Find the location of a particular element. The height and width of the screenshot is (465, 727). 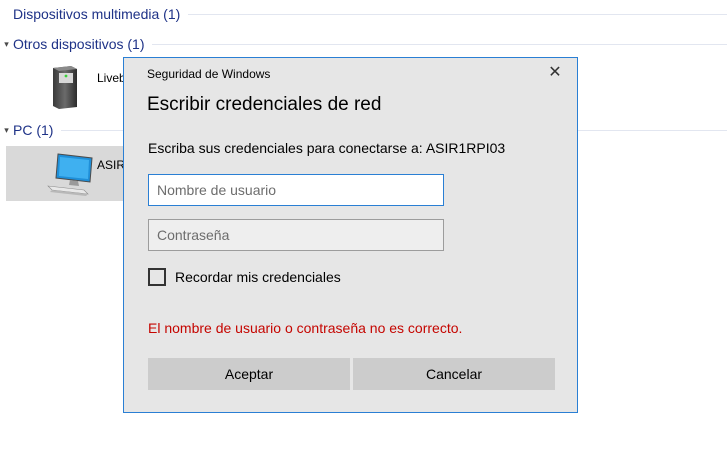

device-label-other: Liveb is located at coordinates (111, 78).